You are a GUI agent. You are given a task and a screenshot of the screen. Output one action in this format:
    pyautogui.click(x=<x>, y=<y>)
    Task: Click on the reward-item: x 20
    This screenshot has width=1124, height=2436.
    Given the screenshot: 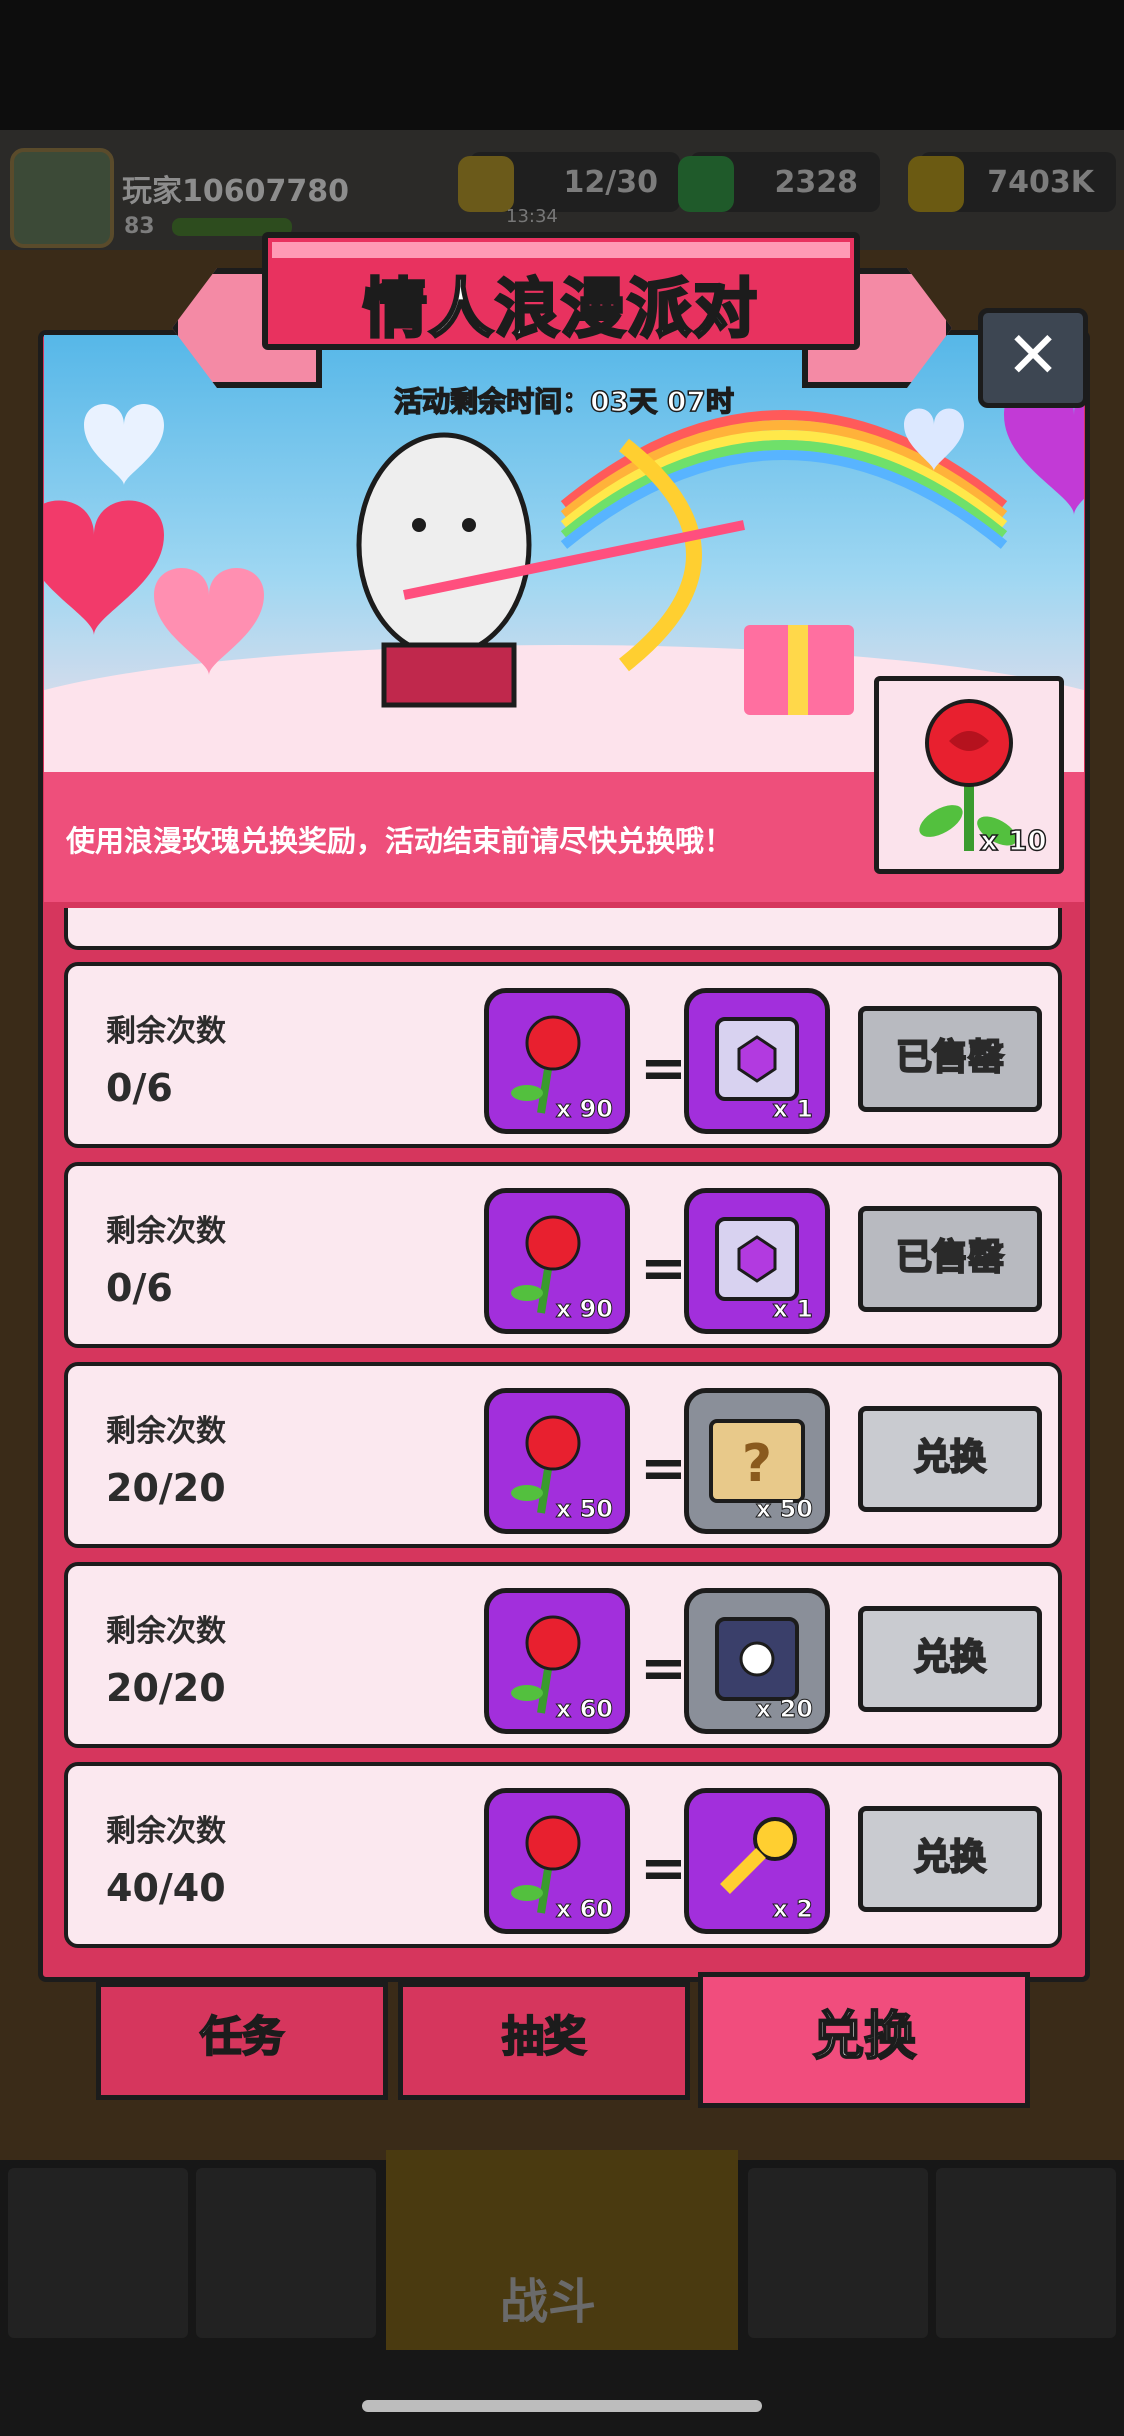 What is the action you would take?
    pyautogui.click(x=757, y=1661)
    